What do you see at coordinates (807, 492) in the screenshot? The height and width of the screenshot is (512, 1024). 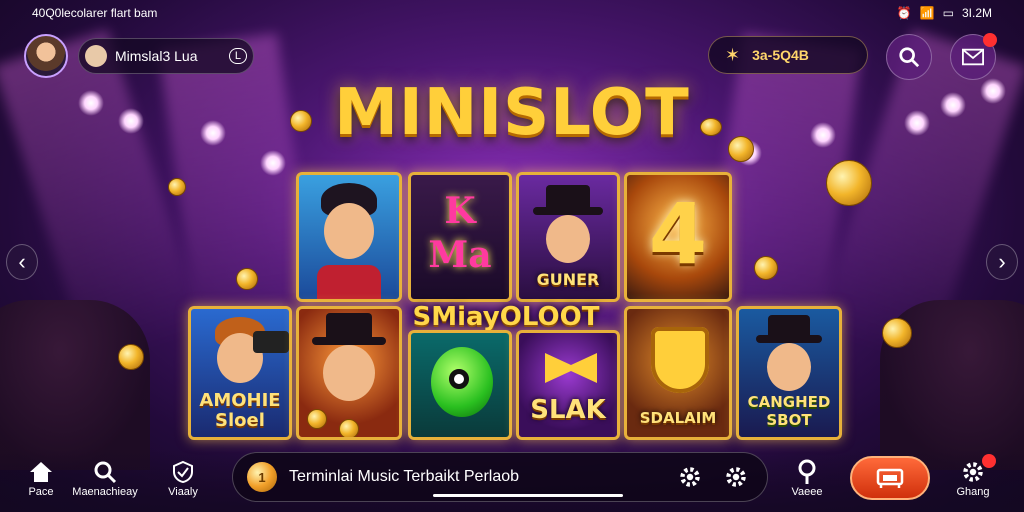 I see `nav-label: Vaeee` at bounding box center [807, 492].